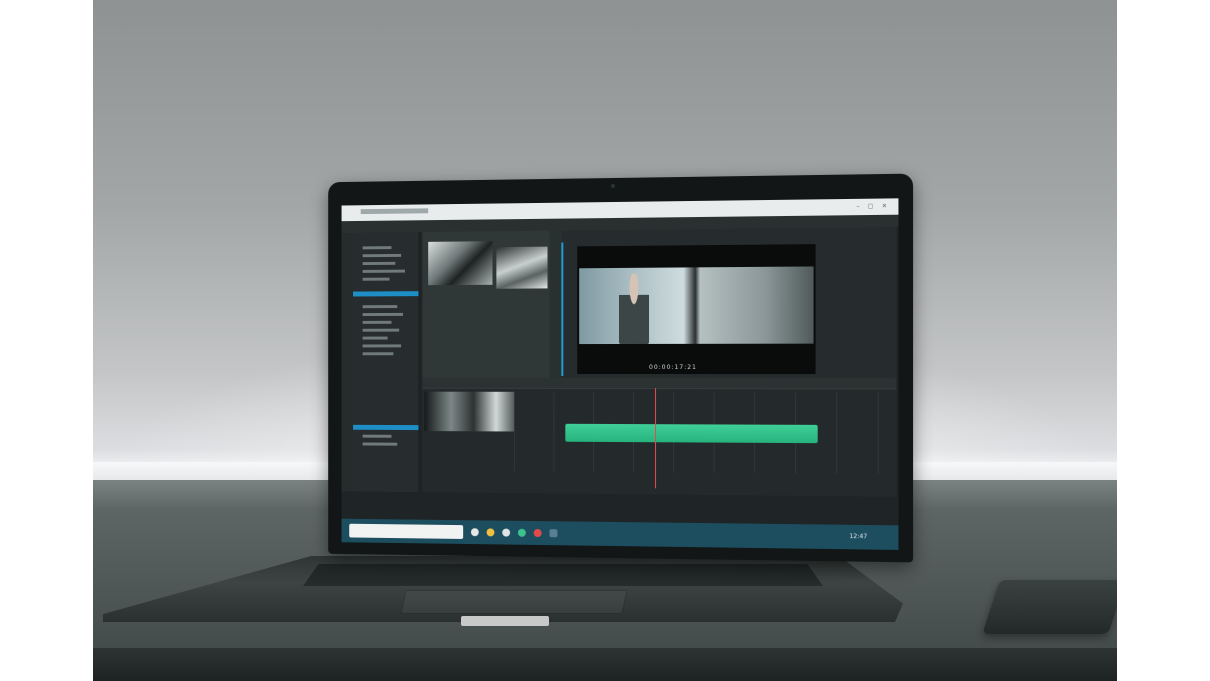  What do you see at coordinates (562, 308) in the screenshot?
I see `monitor-focus-edge` at bounding box center [562, 308].